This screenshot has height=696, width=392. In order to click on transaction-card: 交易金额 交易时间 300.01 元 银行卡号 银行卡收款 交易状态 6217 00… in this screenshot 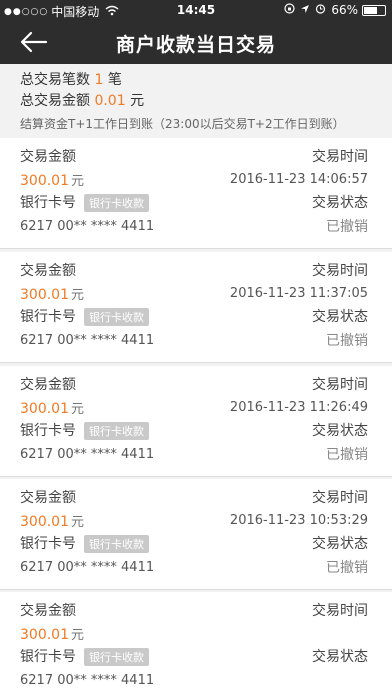, I will do `click(196, 644)`.